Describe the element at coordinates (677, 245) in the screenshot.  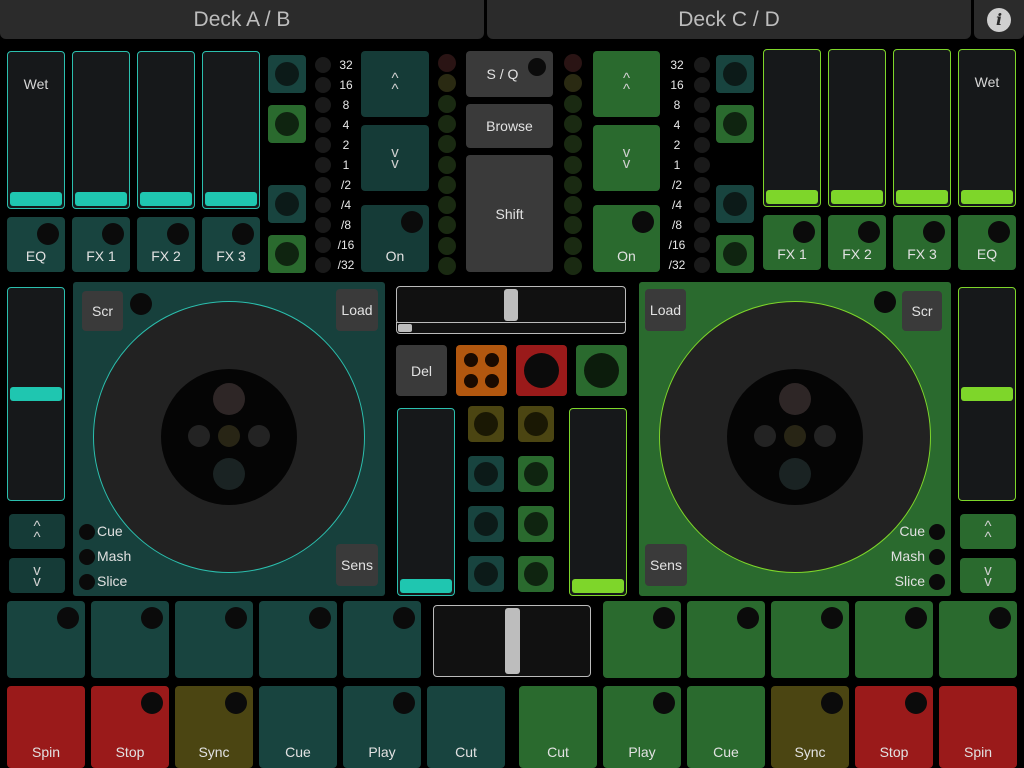
I see `beat-division-label: /16` at that location.